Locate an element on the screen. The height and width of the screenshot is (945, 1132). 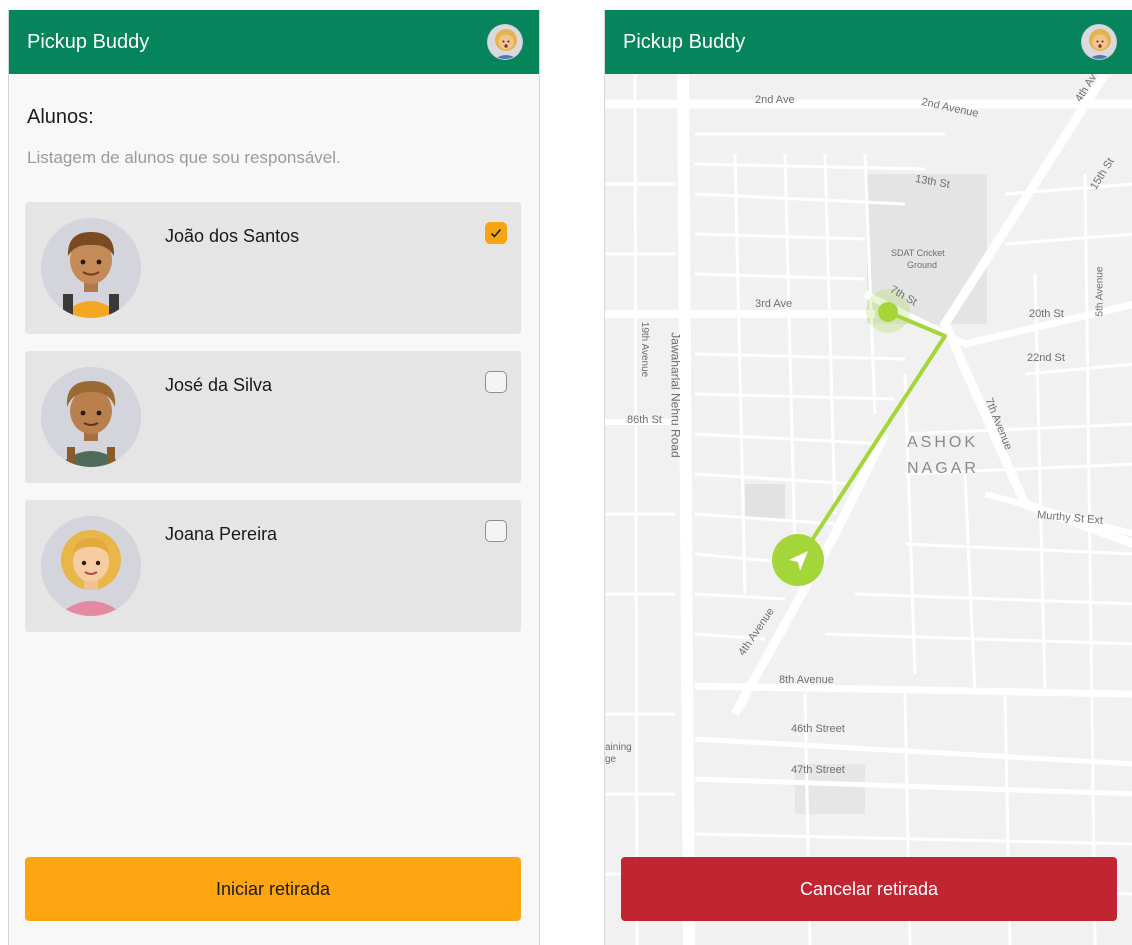
student-name: Joana Pereira is located at coordinates (221, 534).